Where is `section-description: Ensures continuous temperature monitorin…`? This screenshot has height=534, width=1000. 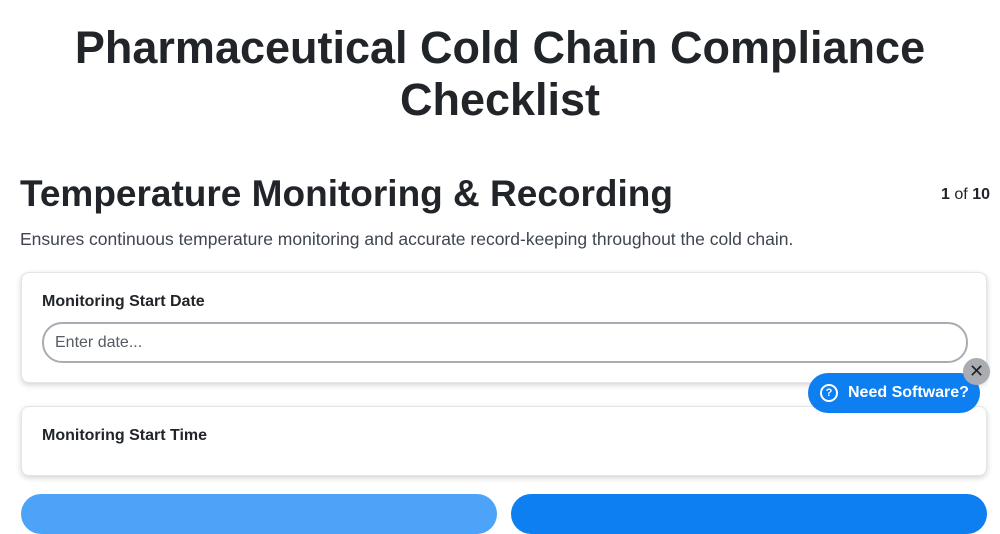
section-description: Ensures continuous temperature monitorin… is located at coordinates (407, 239).